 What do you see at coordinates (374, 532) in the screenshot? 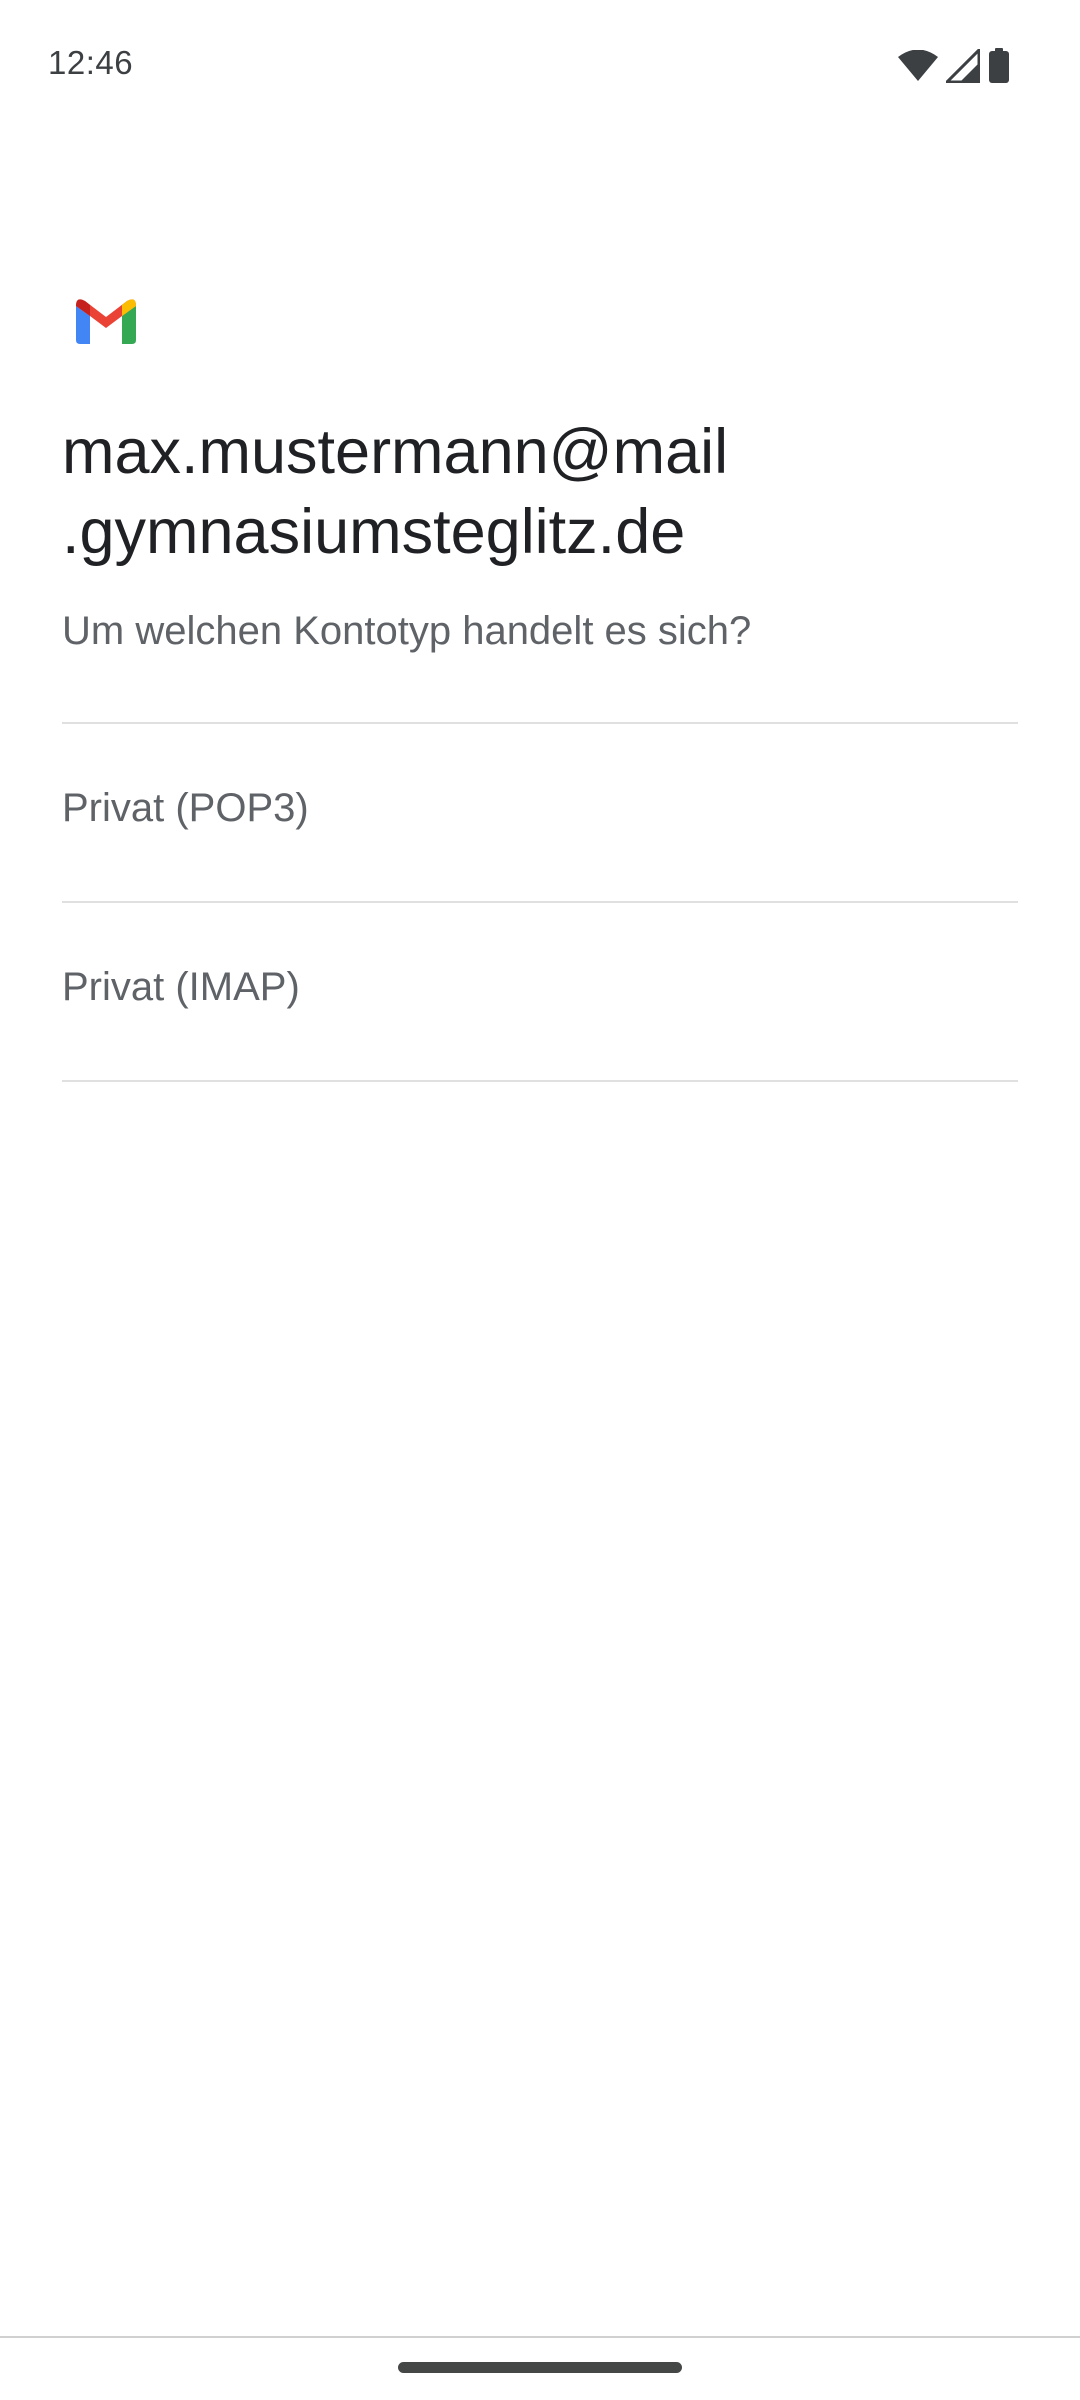
I see `account-email-line-2: .gymnasiumsteglitz.de` at bounding box center [374, 532].